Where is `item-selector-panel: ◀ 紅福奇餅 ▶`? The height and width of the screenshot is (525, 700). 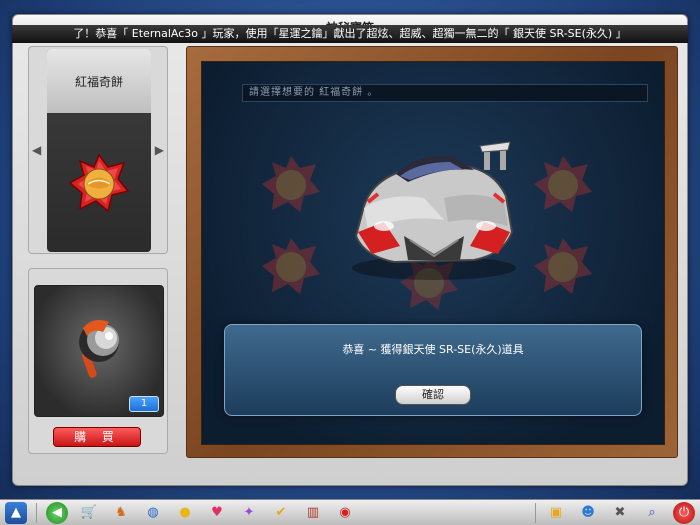
item-selector-panel: ◀ 紅福奇餅 ▶ is located at coordinates (98, 150).